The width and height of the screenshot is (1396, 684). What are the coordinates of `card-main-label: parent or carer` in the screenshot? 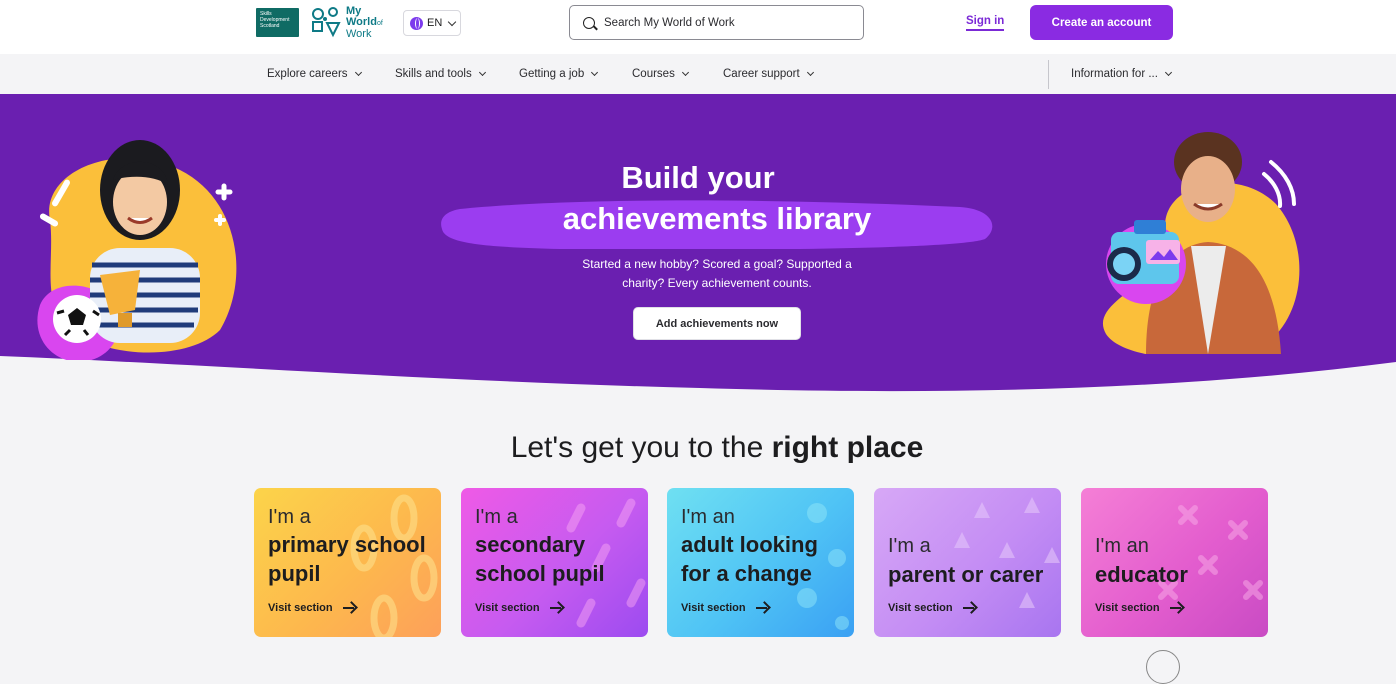 It's located at (965, 574).